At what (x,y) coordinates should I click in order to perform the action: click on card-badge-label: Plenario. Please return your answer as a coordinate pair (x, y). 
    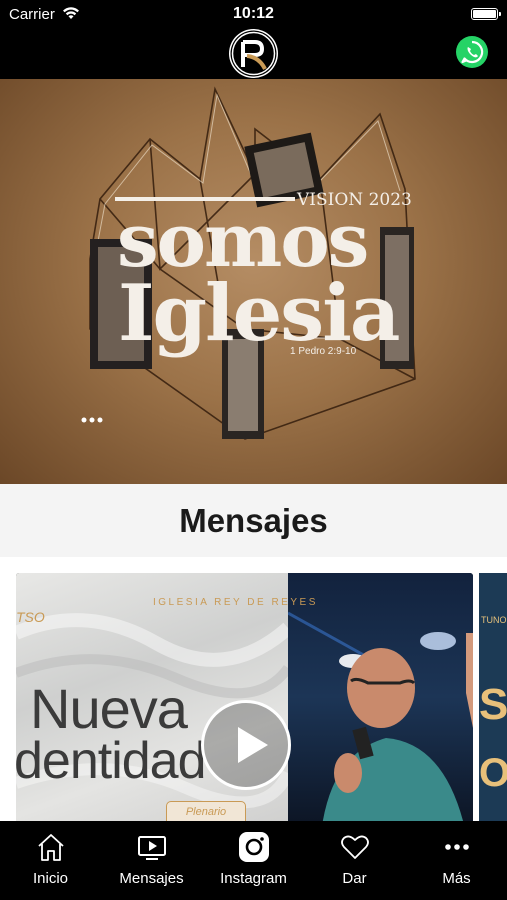
    Looking at the image, I should click on (206, 812).